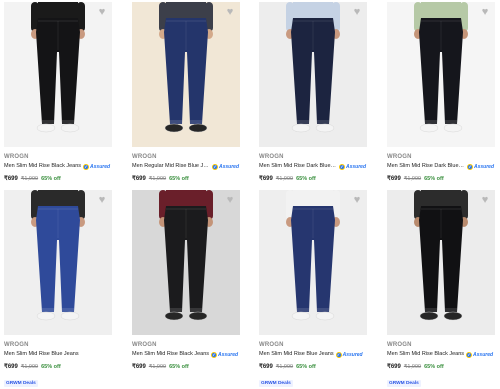 Image resolution: width=500 pixels, height=389 pixels. I want to click on product-title-row: Men Slim Mid Rise Blue Jeans, so click(58, 354).